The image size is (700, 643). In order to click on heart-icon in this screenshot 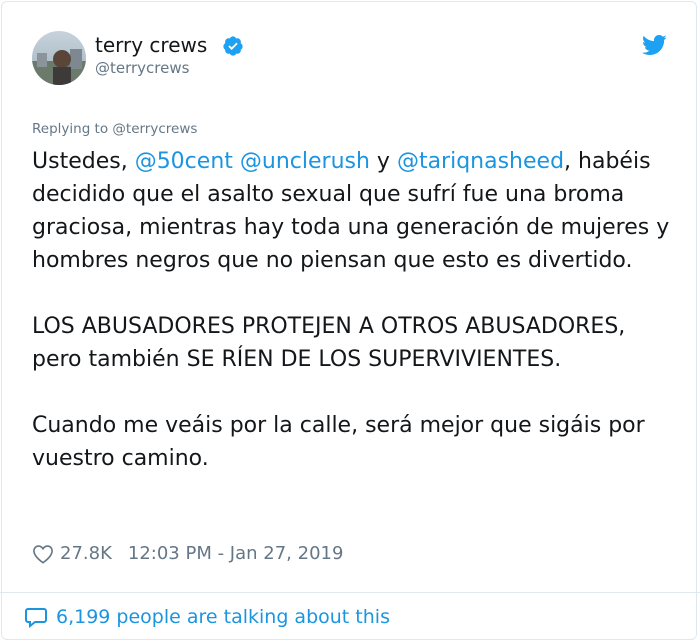, I will do `click(43, 554)`.